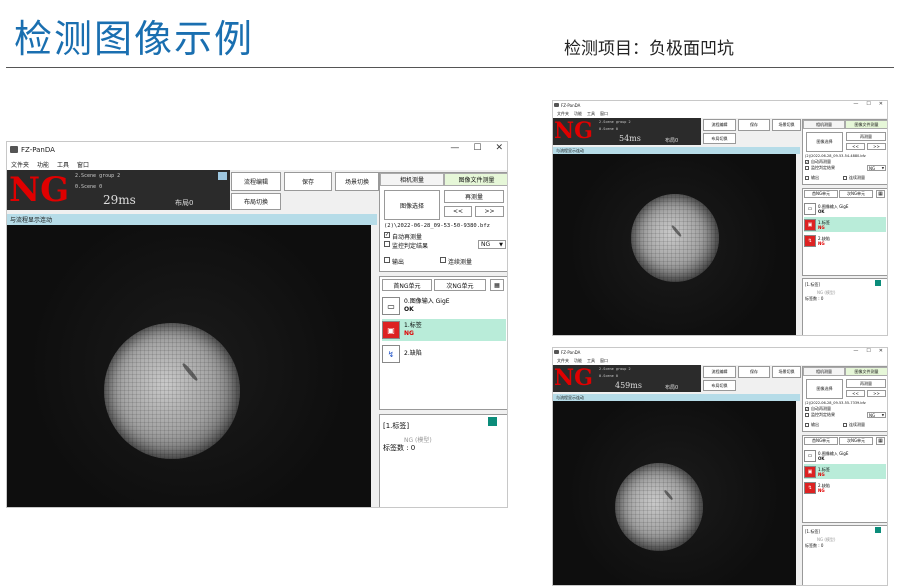 The width and height of the screenshot is (900, 586). What do you see at coordinates (672, 141) in the screenshot?
I see `layout-label: 布局0` at bounding box center [672, 141].